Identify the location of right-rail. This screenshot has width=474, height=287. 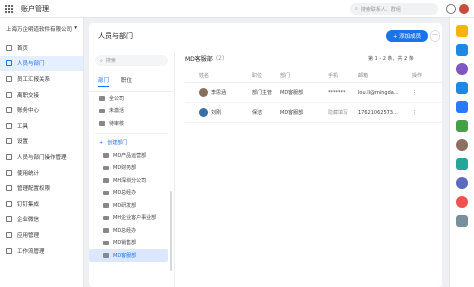
(461, 152).